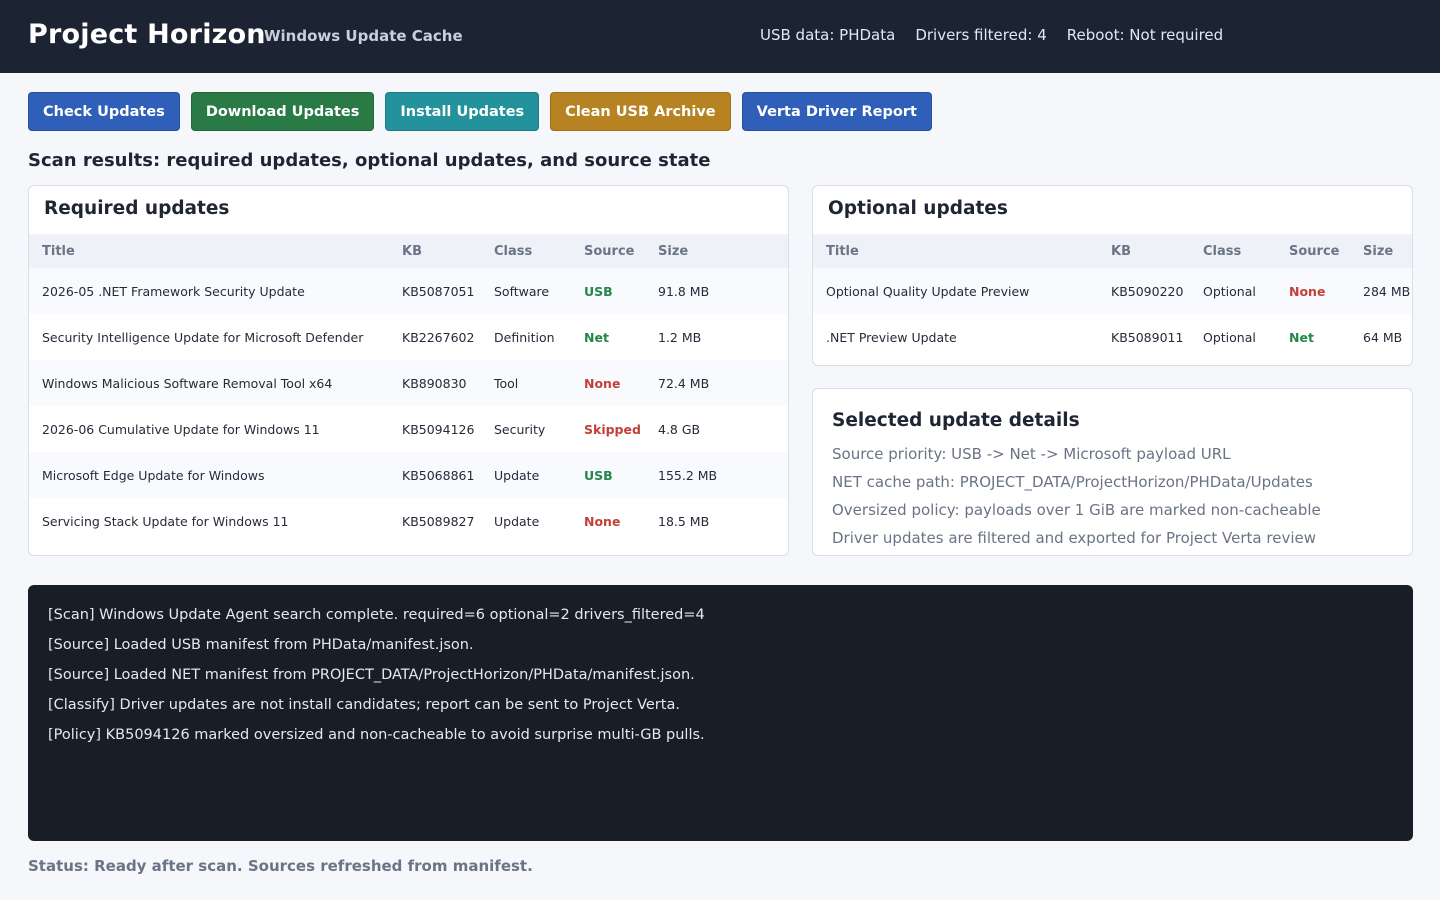 This screenshot has height=900, width=1440. Describe the element at coordinates (363, 36) in the screenshot. I see `app-subtitle: Windows Update Cache` at that location.